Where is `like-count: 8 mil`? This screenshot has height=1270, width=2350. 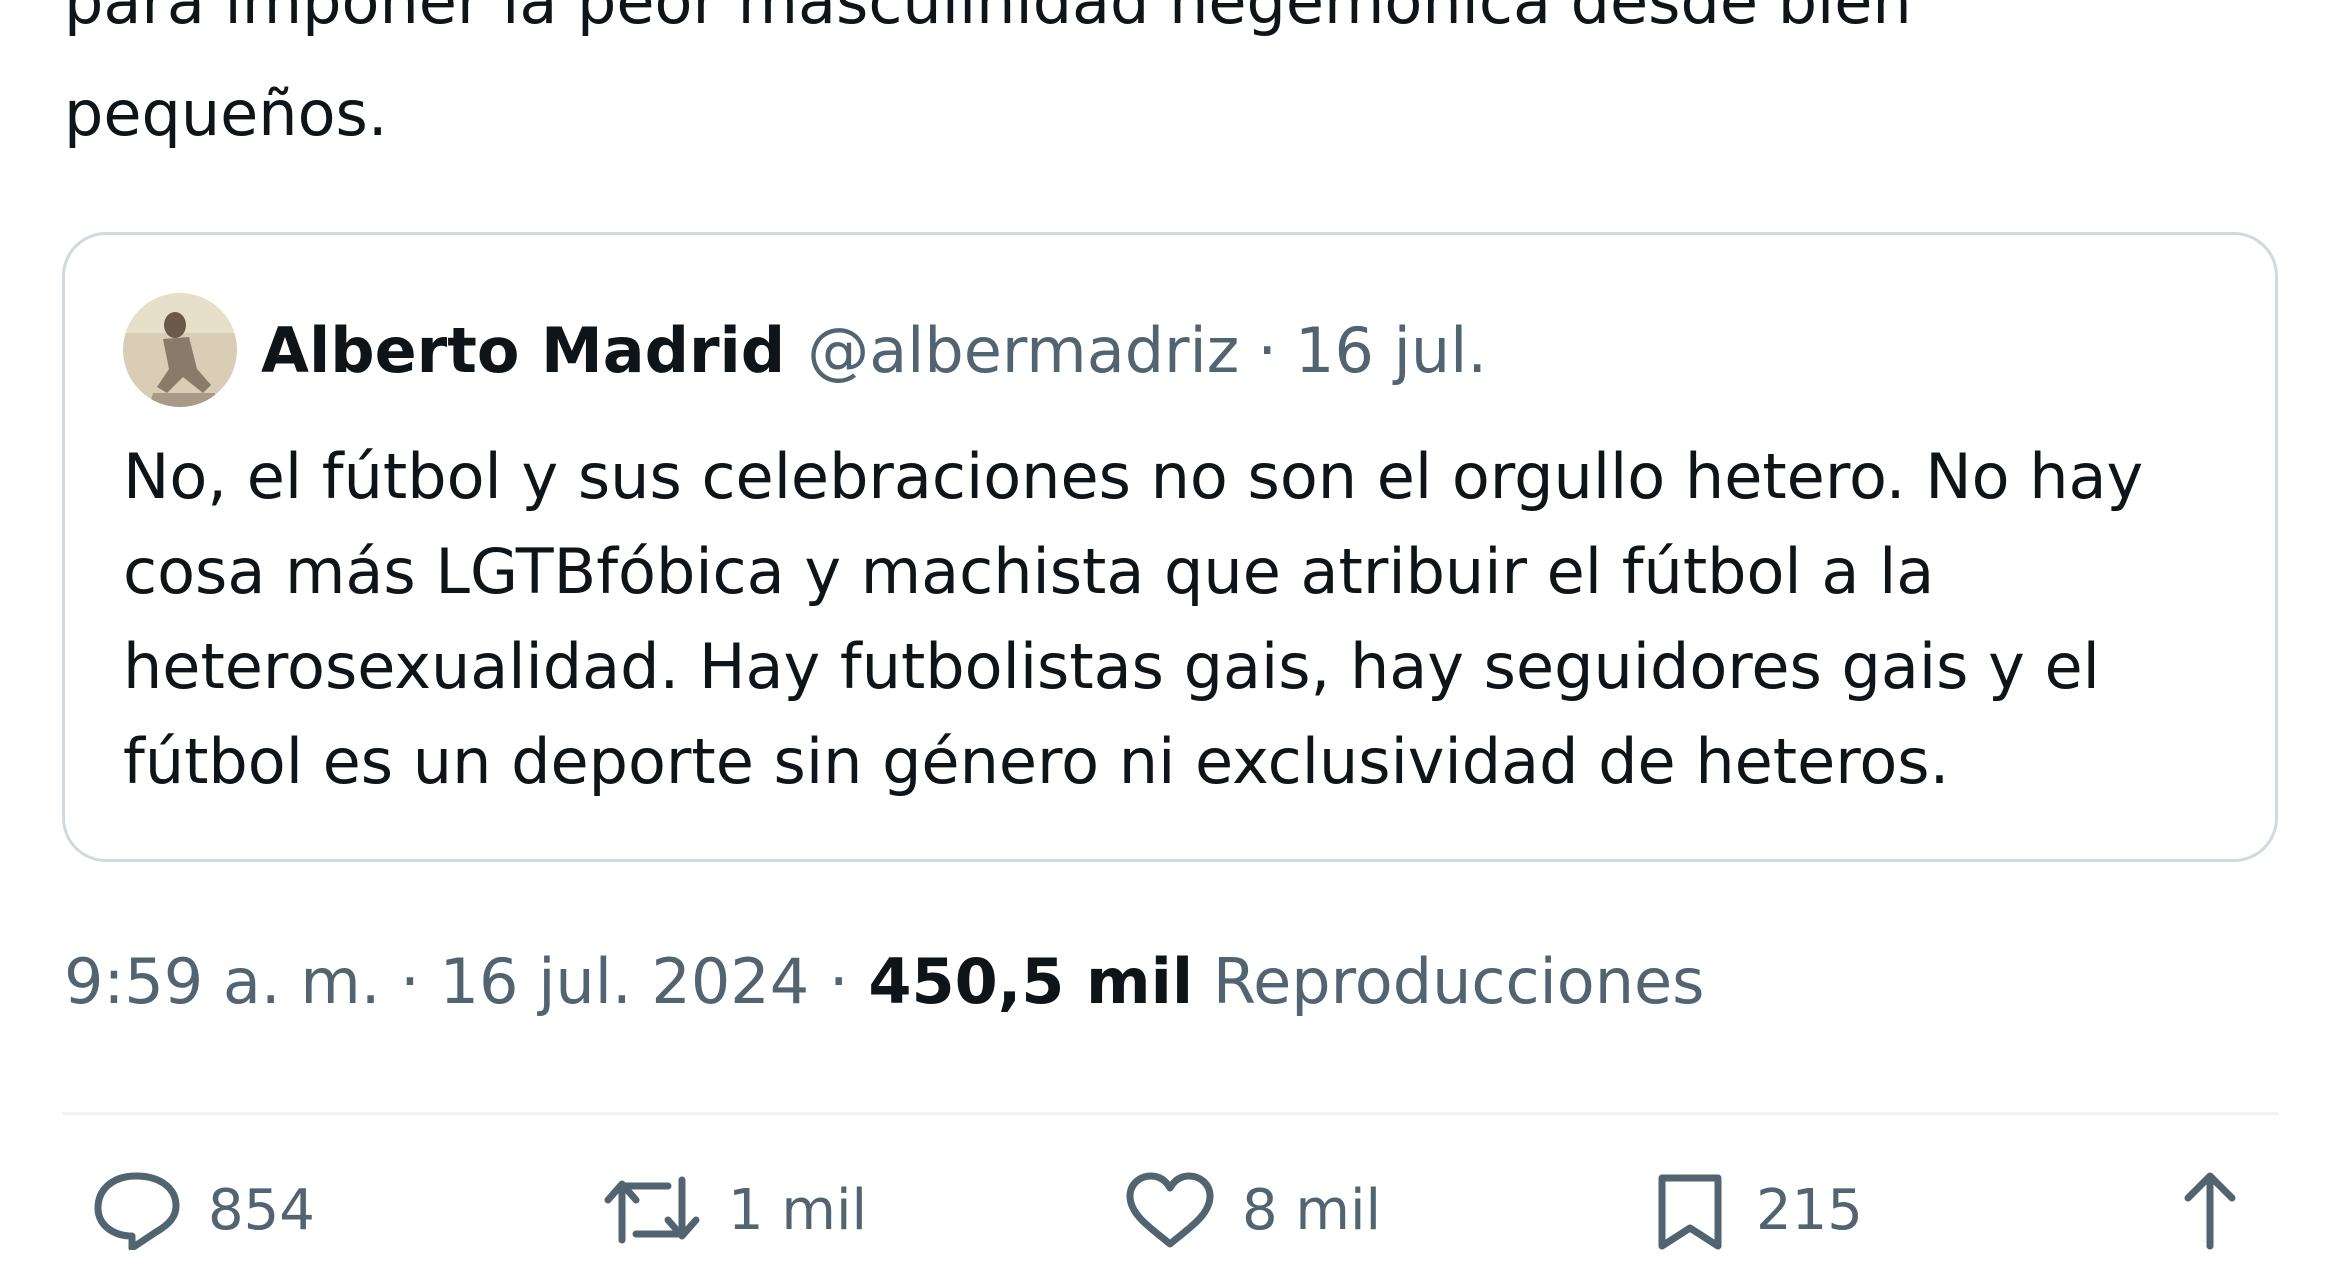 like-count: 8 mil is located at coordinates (1312, 1210).